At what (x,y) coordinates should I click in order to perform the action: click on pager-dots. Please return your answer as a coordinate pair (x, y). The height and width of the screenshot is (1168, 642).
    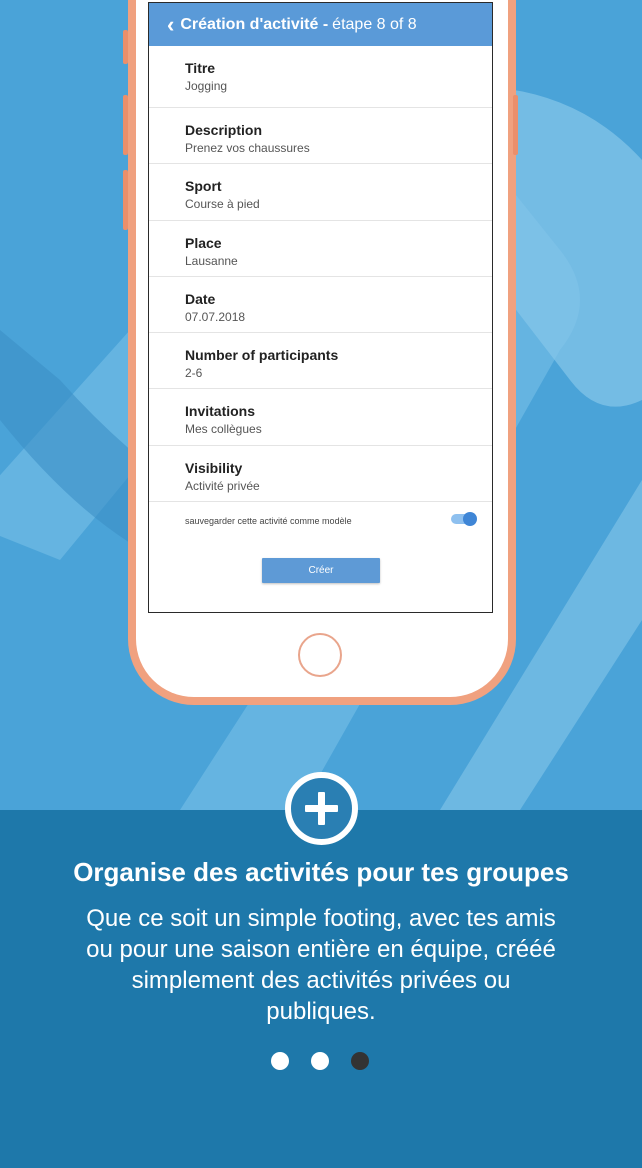
    Looking at the image, I should click on (320, 1061).